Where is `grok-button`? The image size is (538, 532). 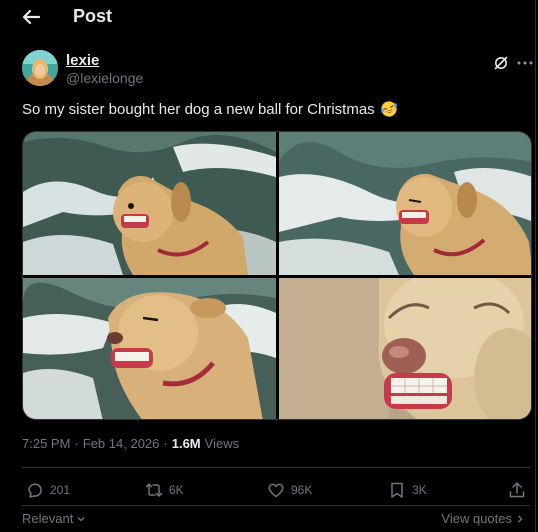
grok-button is located at coordinates (501, 63).